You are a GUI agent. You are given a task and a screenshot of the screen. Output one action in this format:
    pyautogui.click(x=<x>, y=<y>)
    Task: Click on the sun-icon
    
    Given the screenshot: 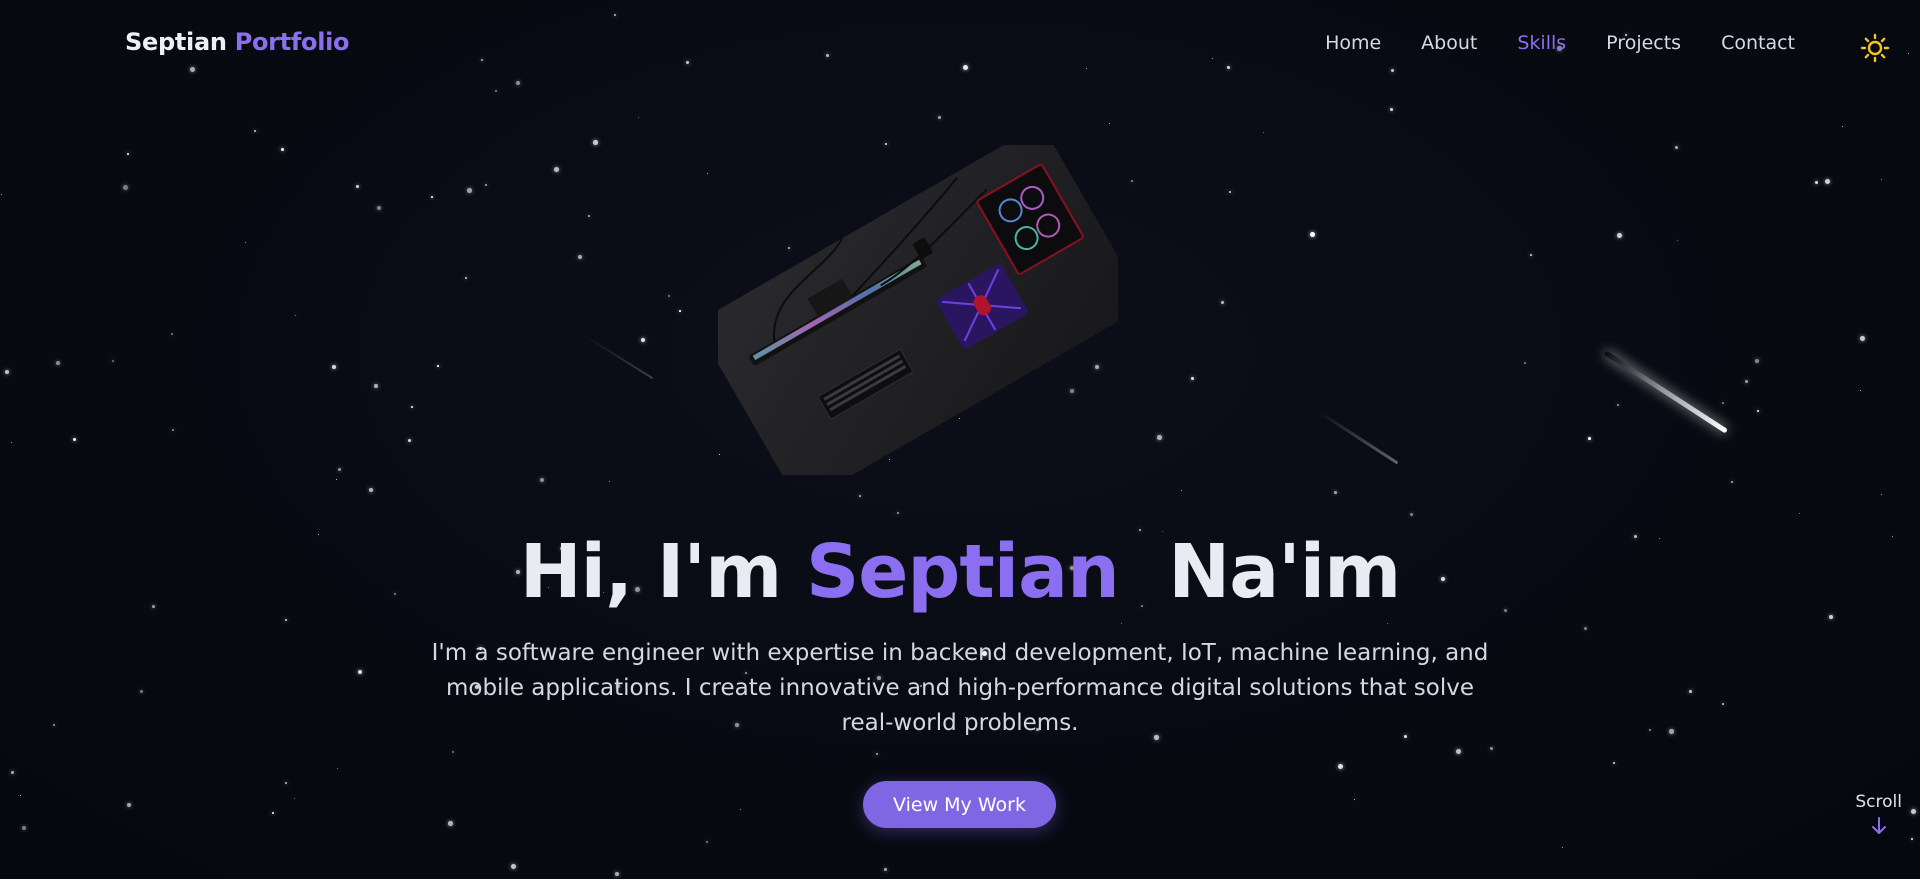 What is the action you would take?
    pyautogui.click(x=1875, y=48)
    